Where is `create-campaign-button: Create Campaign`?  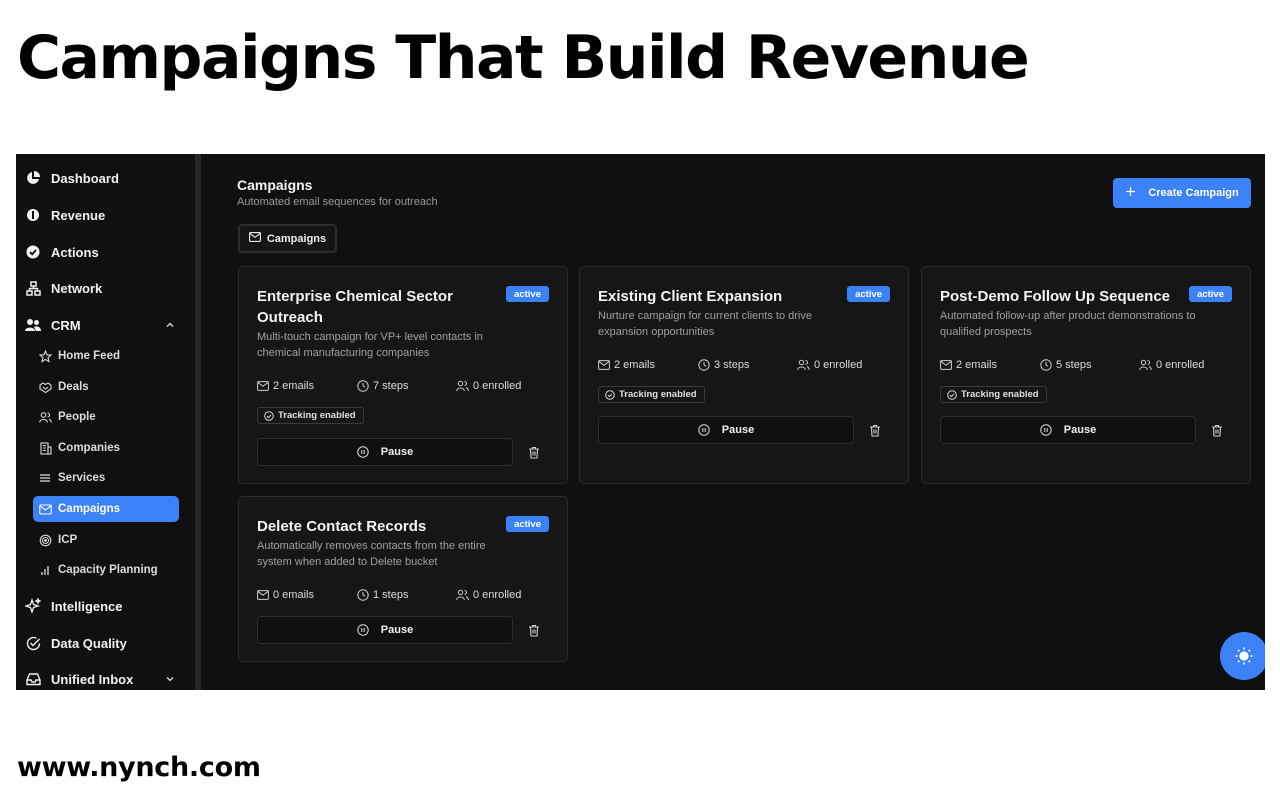 create-campaign-button: Create Campaign is located at coordinates (1182, 193).